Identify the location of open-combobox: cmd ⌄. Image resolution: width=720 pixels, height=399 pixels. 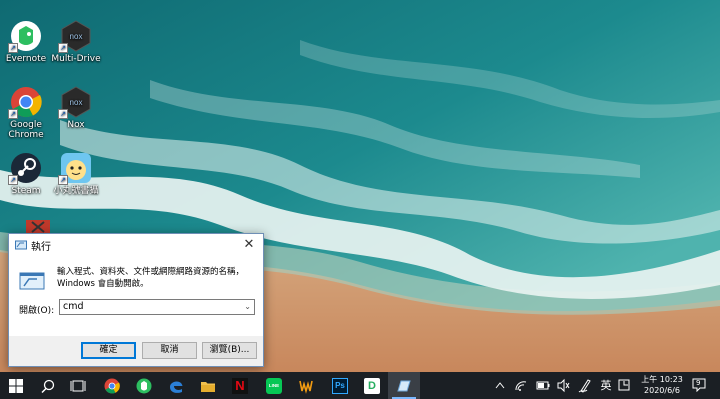
(157, 307).